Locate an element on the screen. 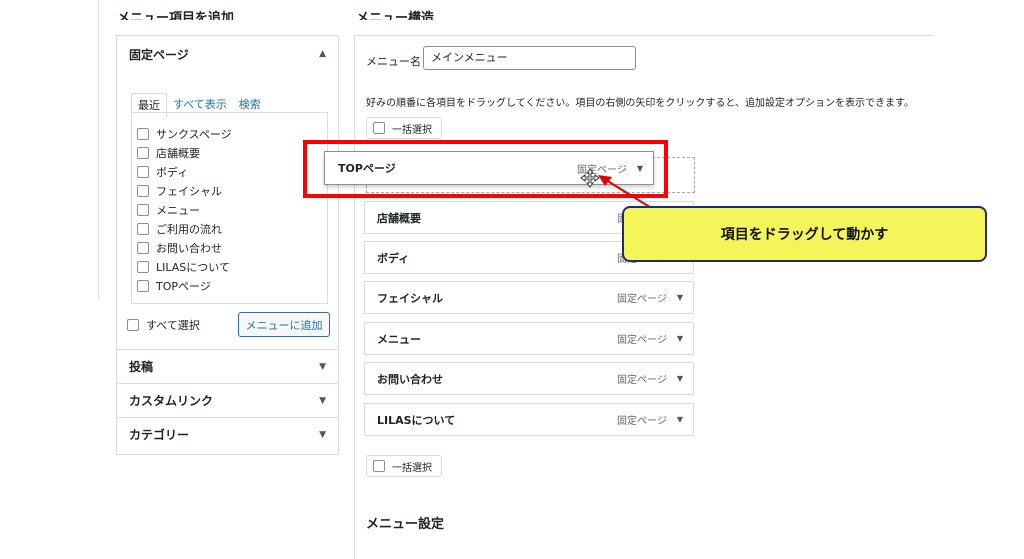 Image resolution: width=1024 pixels, height=559 pixels. page-label: フェイシャル is located at coordinates (189, 191).